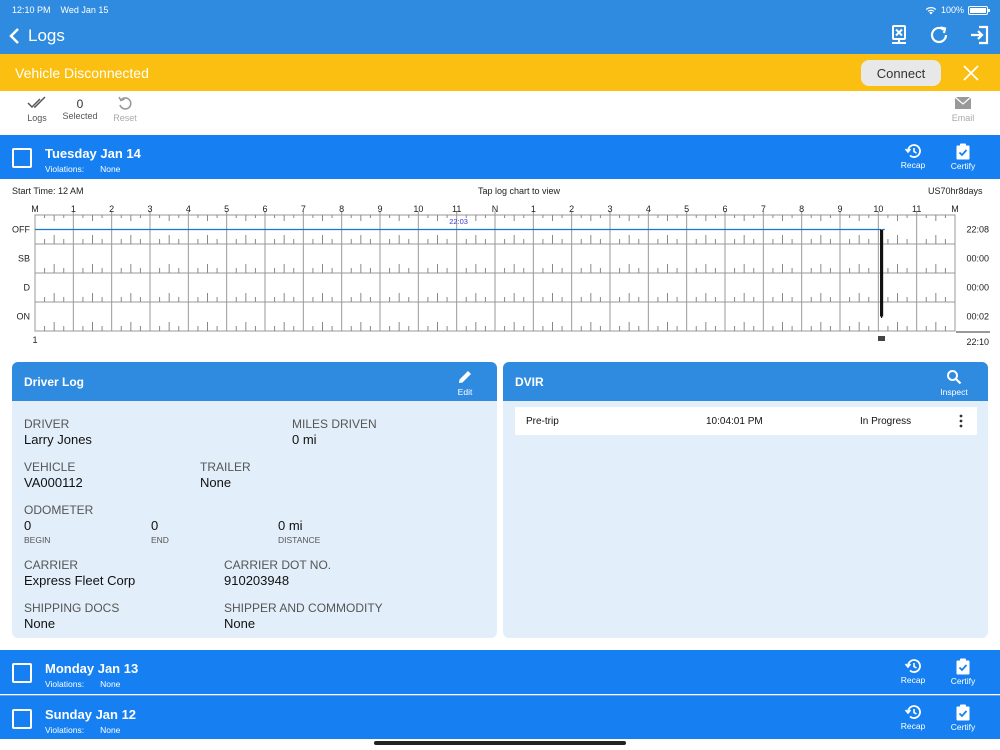 The width and height of the screenshot is (1000, 750). What do you see at coordinates (264, 209) in the screenshot?
I see `chart-hour-label: 6` at bounding box center [264, 209].